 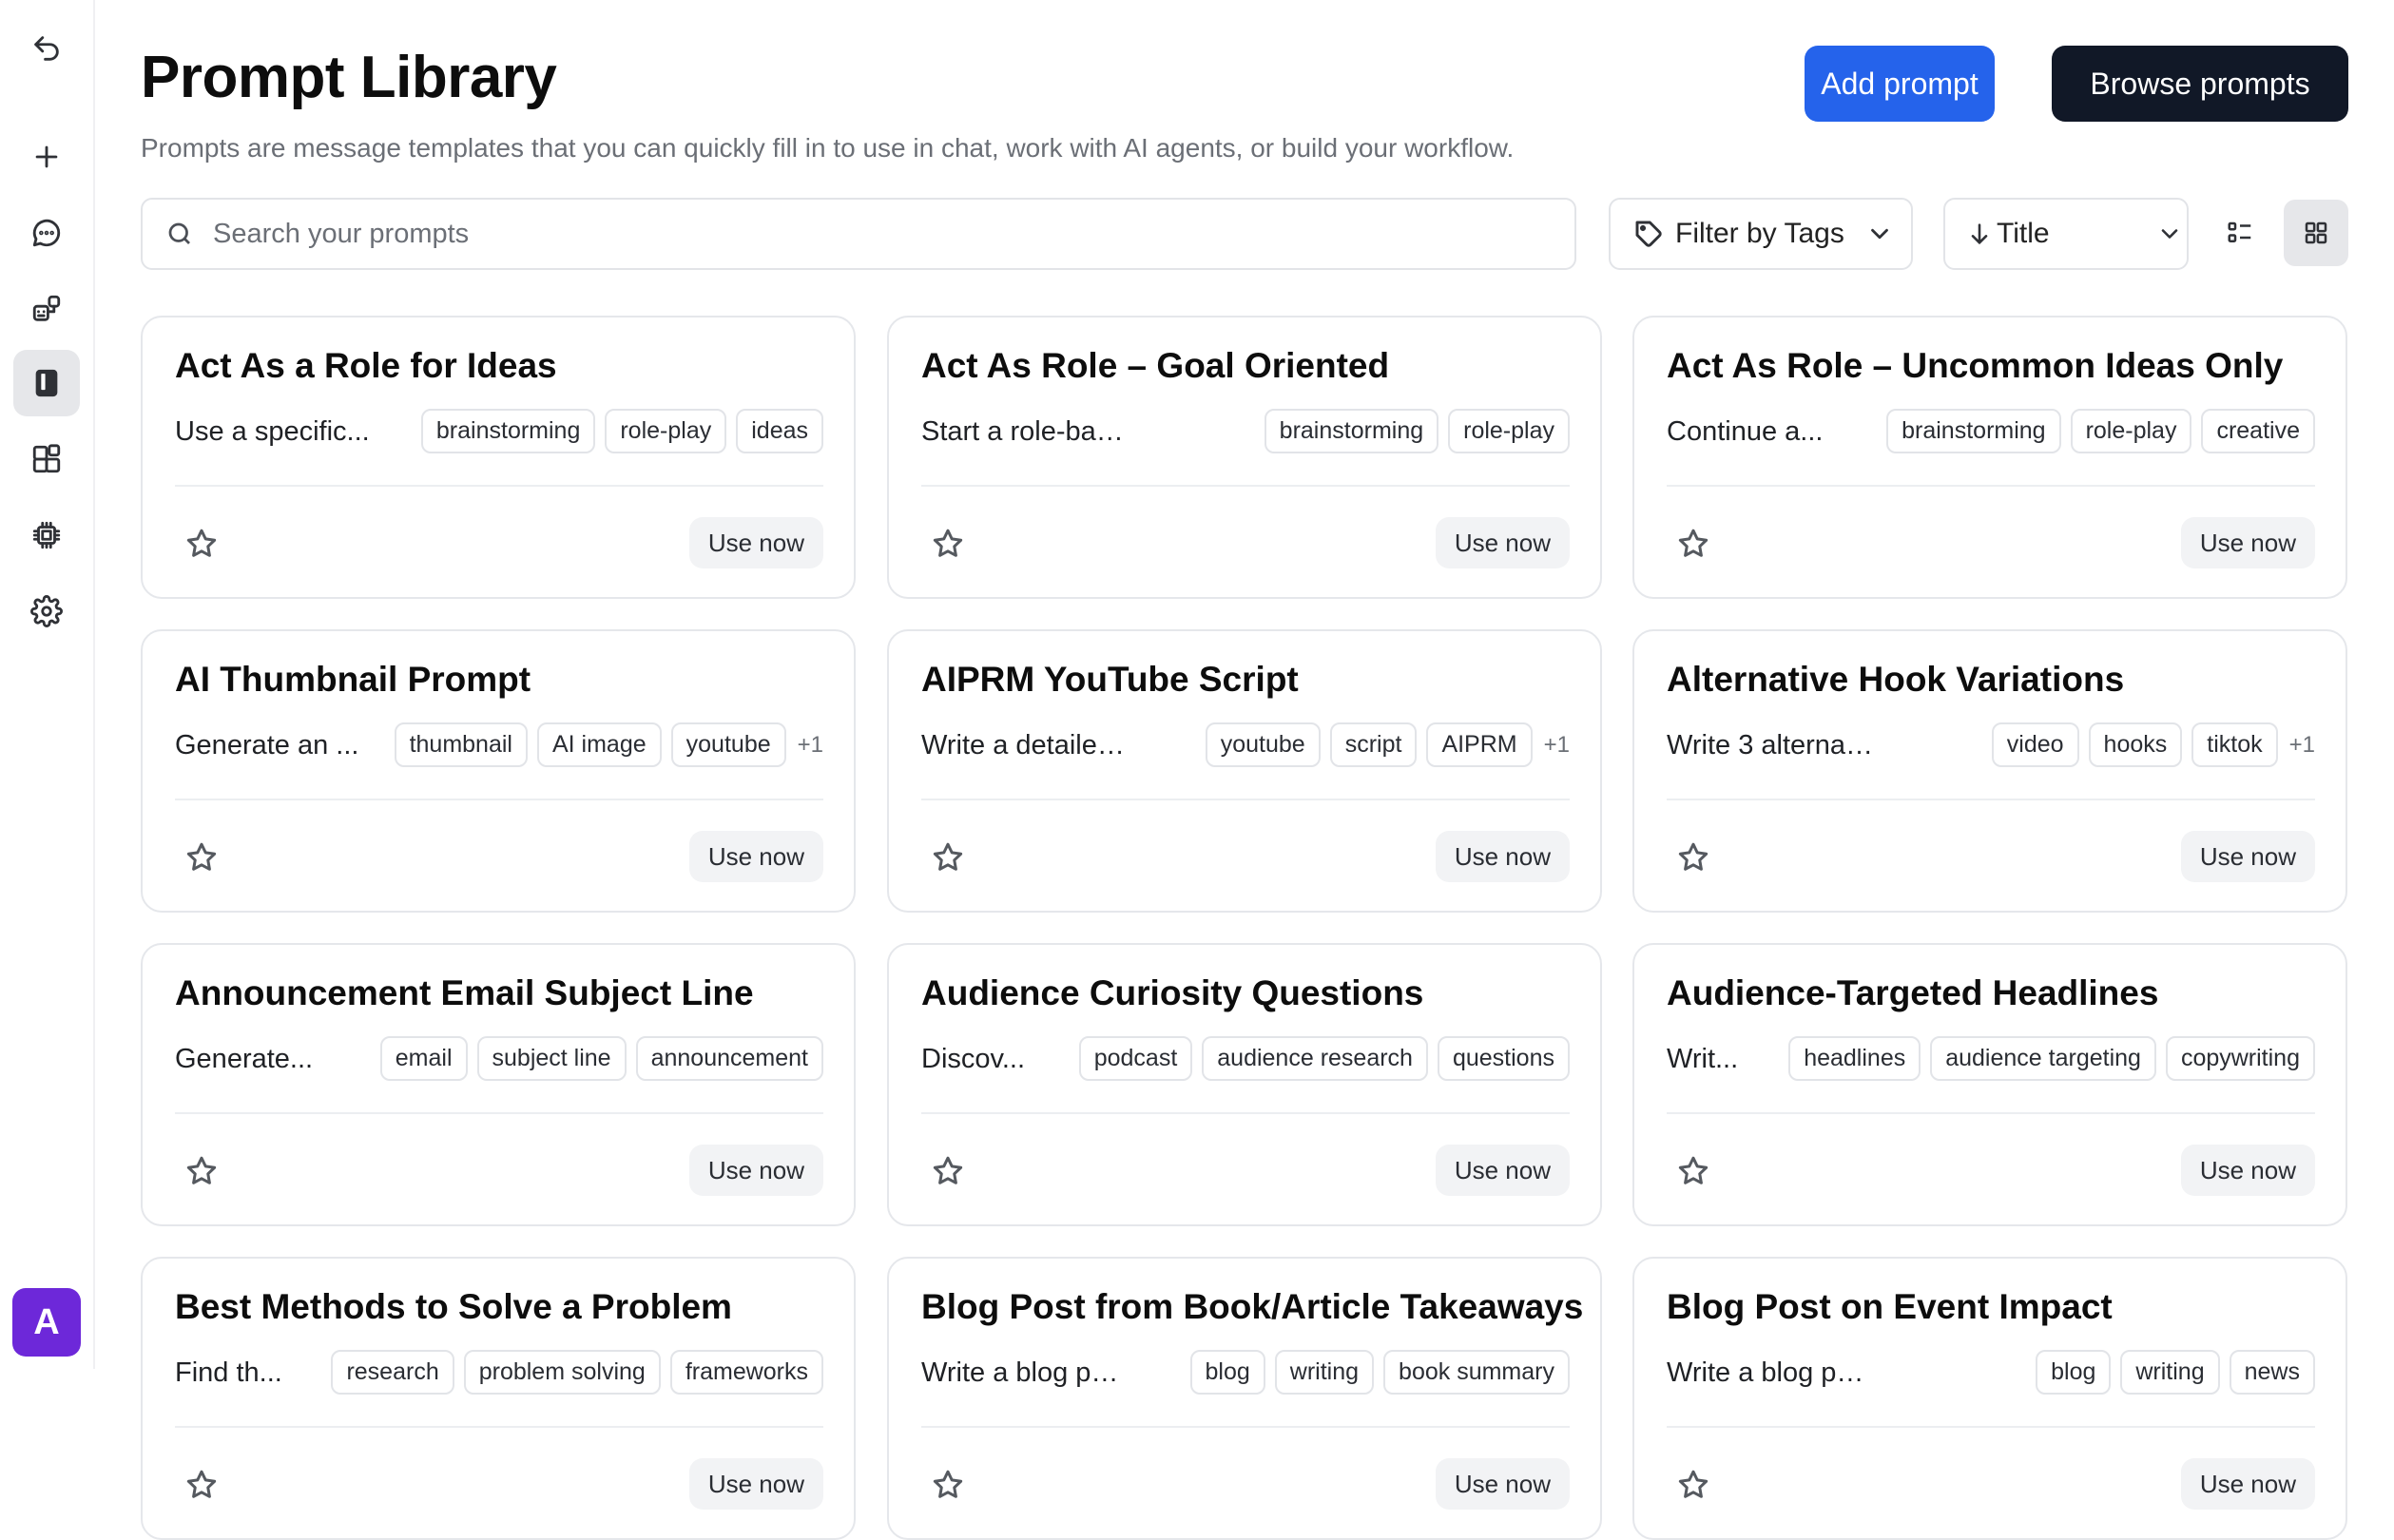 I want to click on settings-button, so click(x=46, y=611).